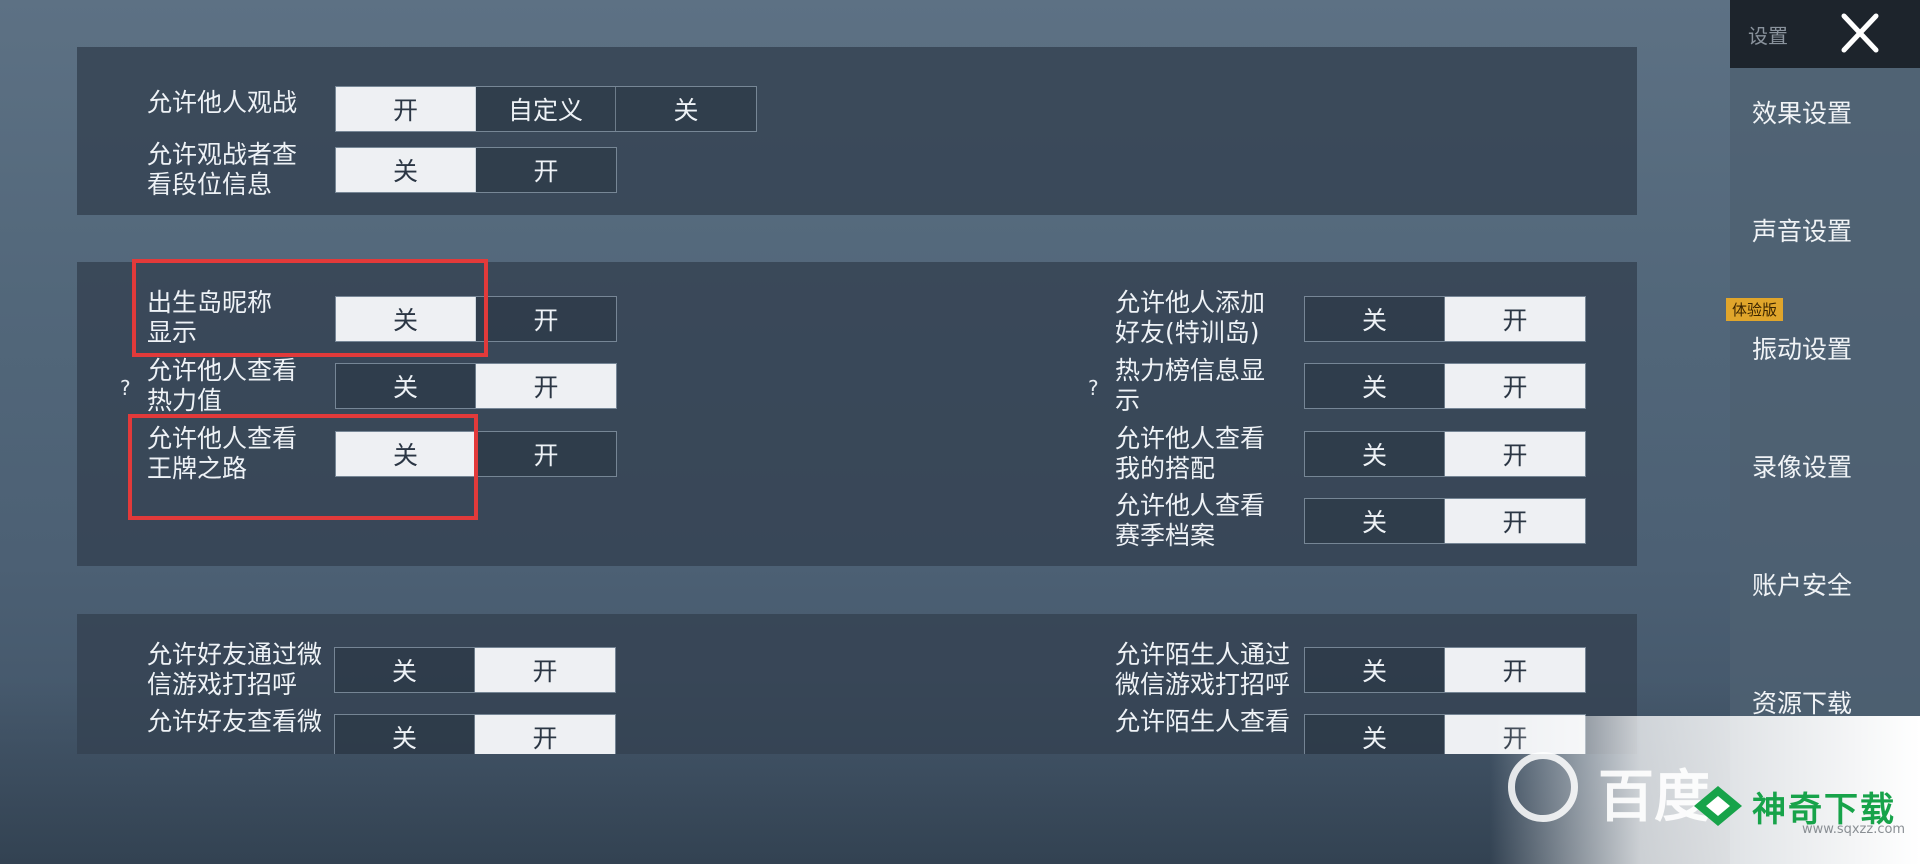 The image size is (1920, 864). Describe the element at coordinates (1755, 309) in the screenshot. I see `trial-version-badge: 体验版` at that location.